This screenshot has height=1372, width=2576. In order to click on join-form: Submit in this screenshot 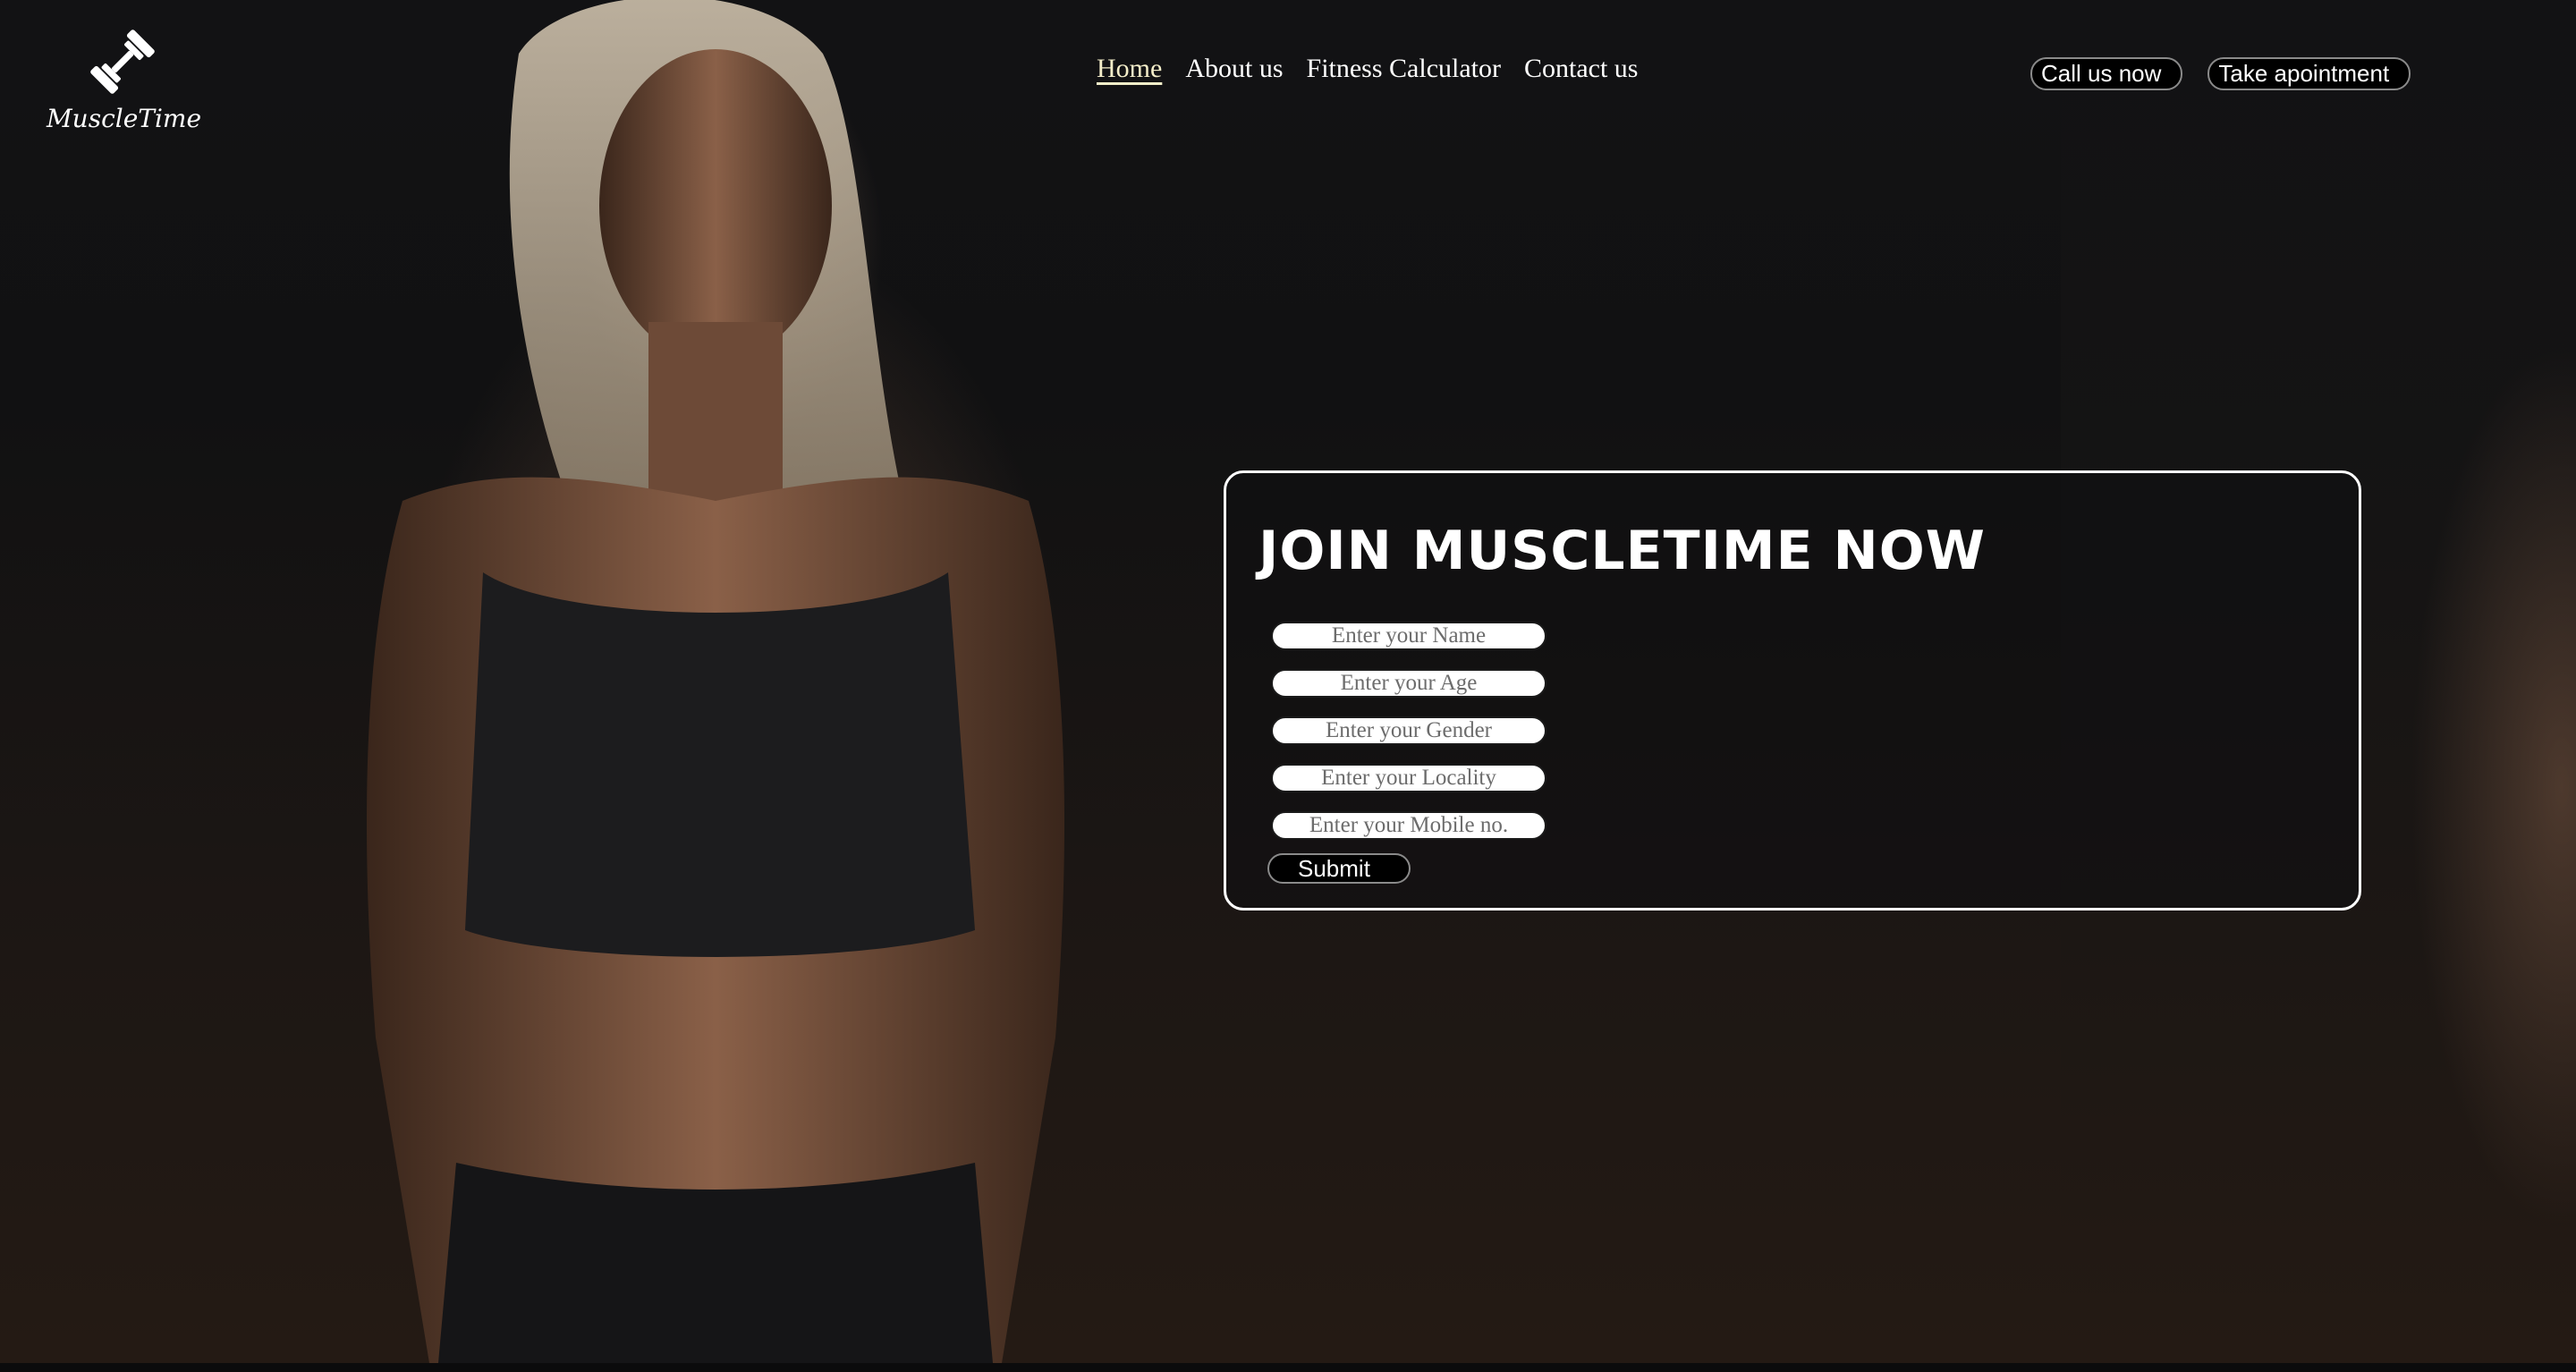, I will do `click(1406, 753)`.